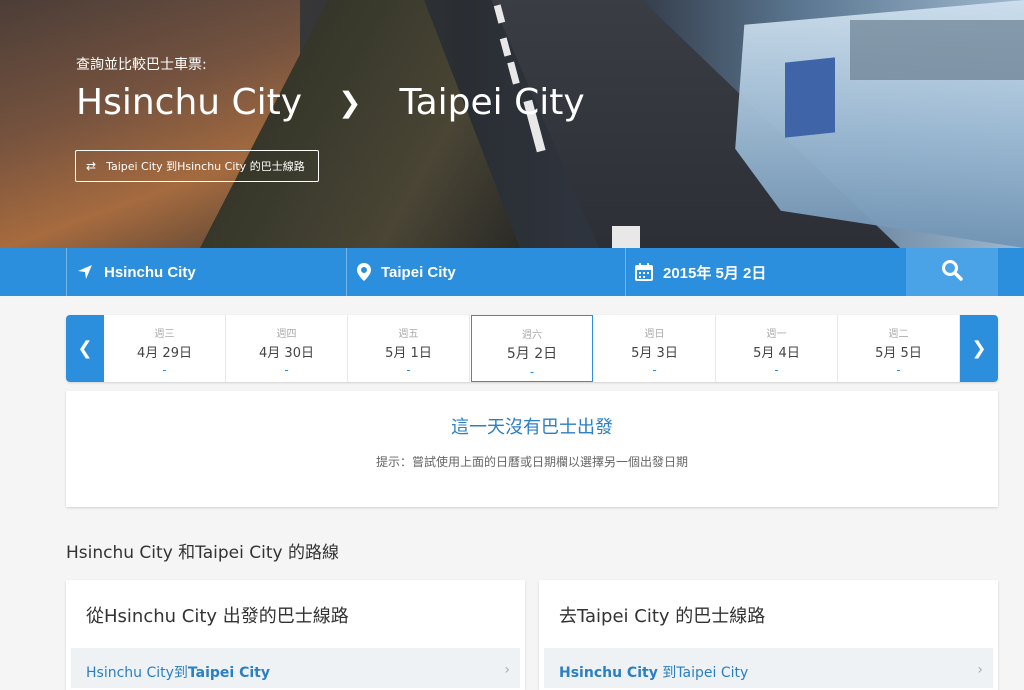 This screenshot has height=690, width=1024. Describe the element at coordinates (189, 102) in the screenshot. I see `hero-from-city: Hsinchu City` at that location.